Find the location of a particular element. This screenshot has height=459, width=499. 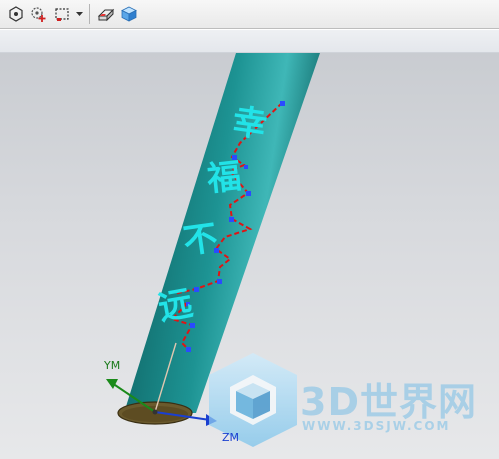

toolbar-band is located at coordinates (249, 41).